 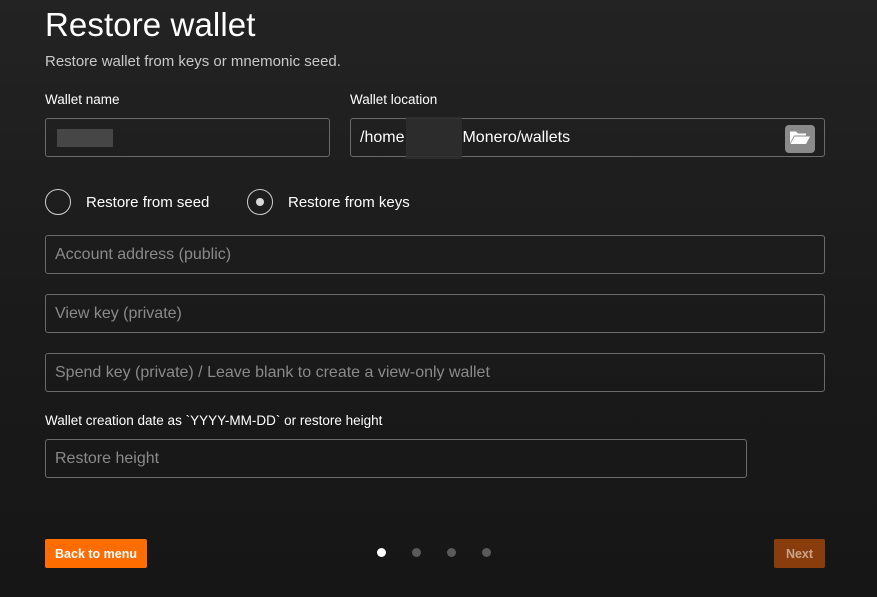 What do you see at coordinates (434, 137) in the screenshot?
I see `redacted-path-segment` at bounding box center [434, 137].